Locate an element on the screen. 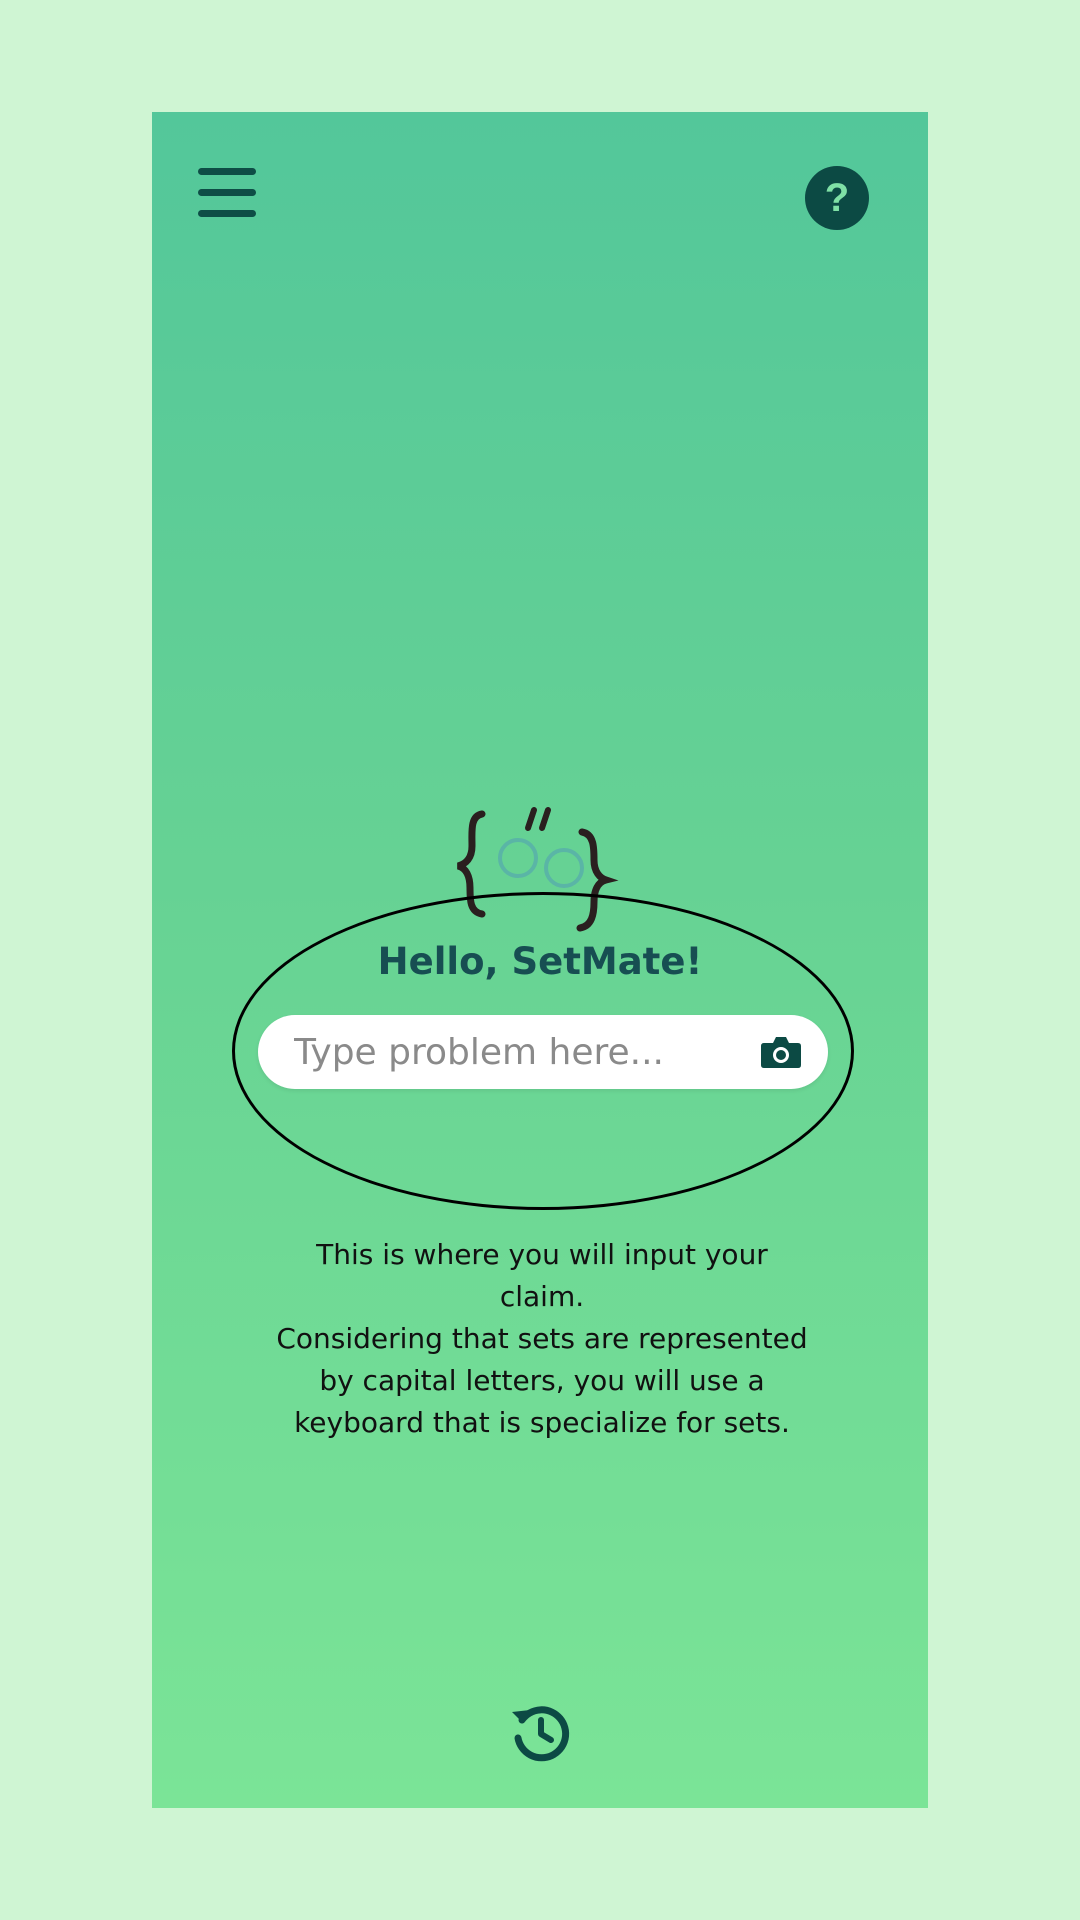 This screenshot has height=1920, width=1080. problem-search-bar is located at coordinates (543, 1052).